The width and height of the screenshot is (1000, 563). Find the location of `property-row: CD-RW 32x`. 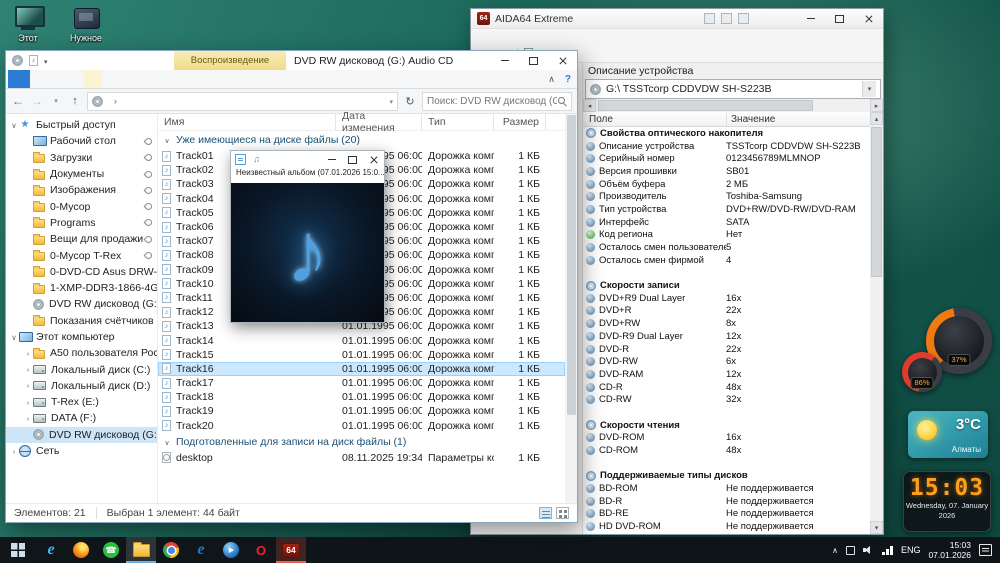

property-row: CD-RW 32x is located at coordinates (726, 399).